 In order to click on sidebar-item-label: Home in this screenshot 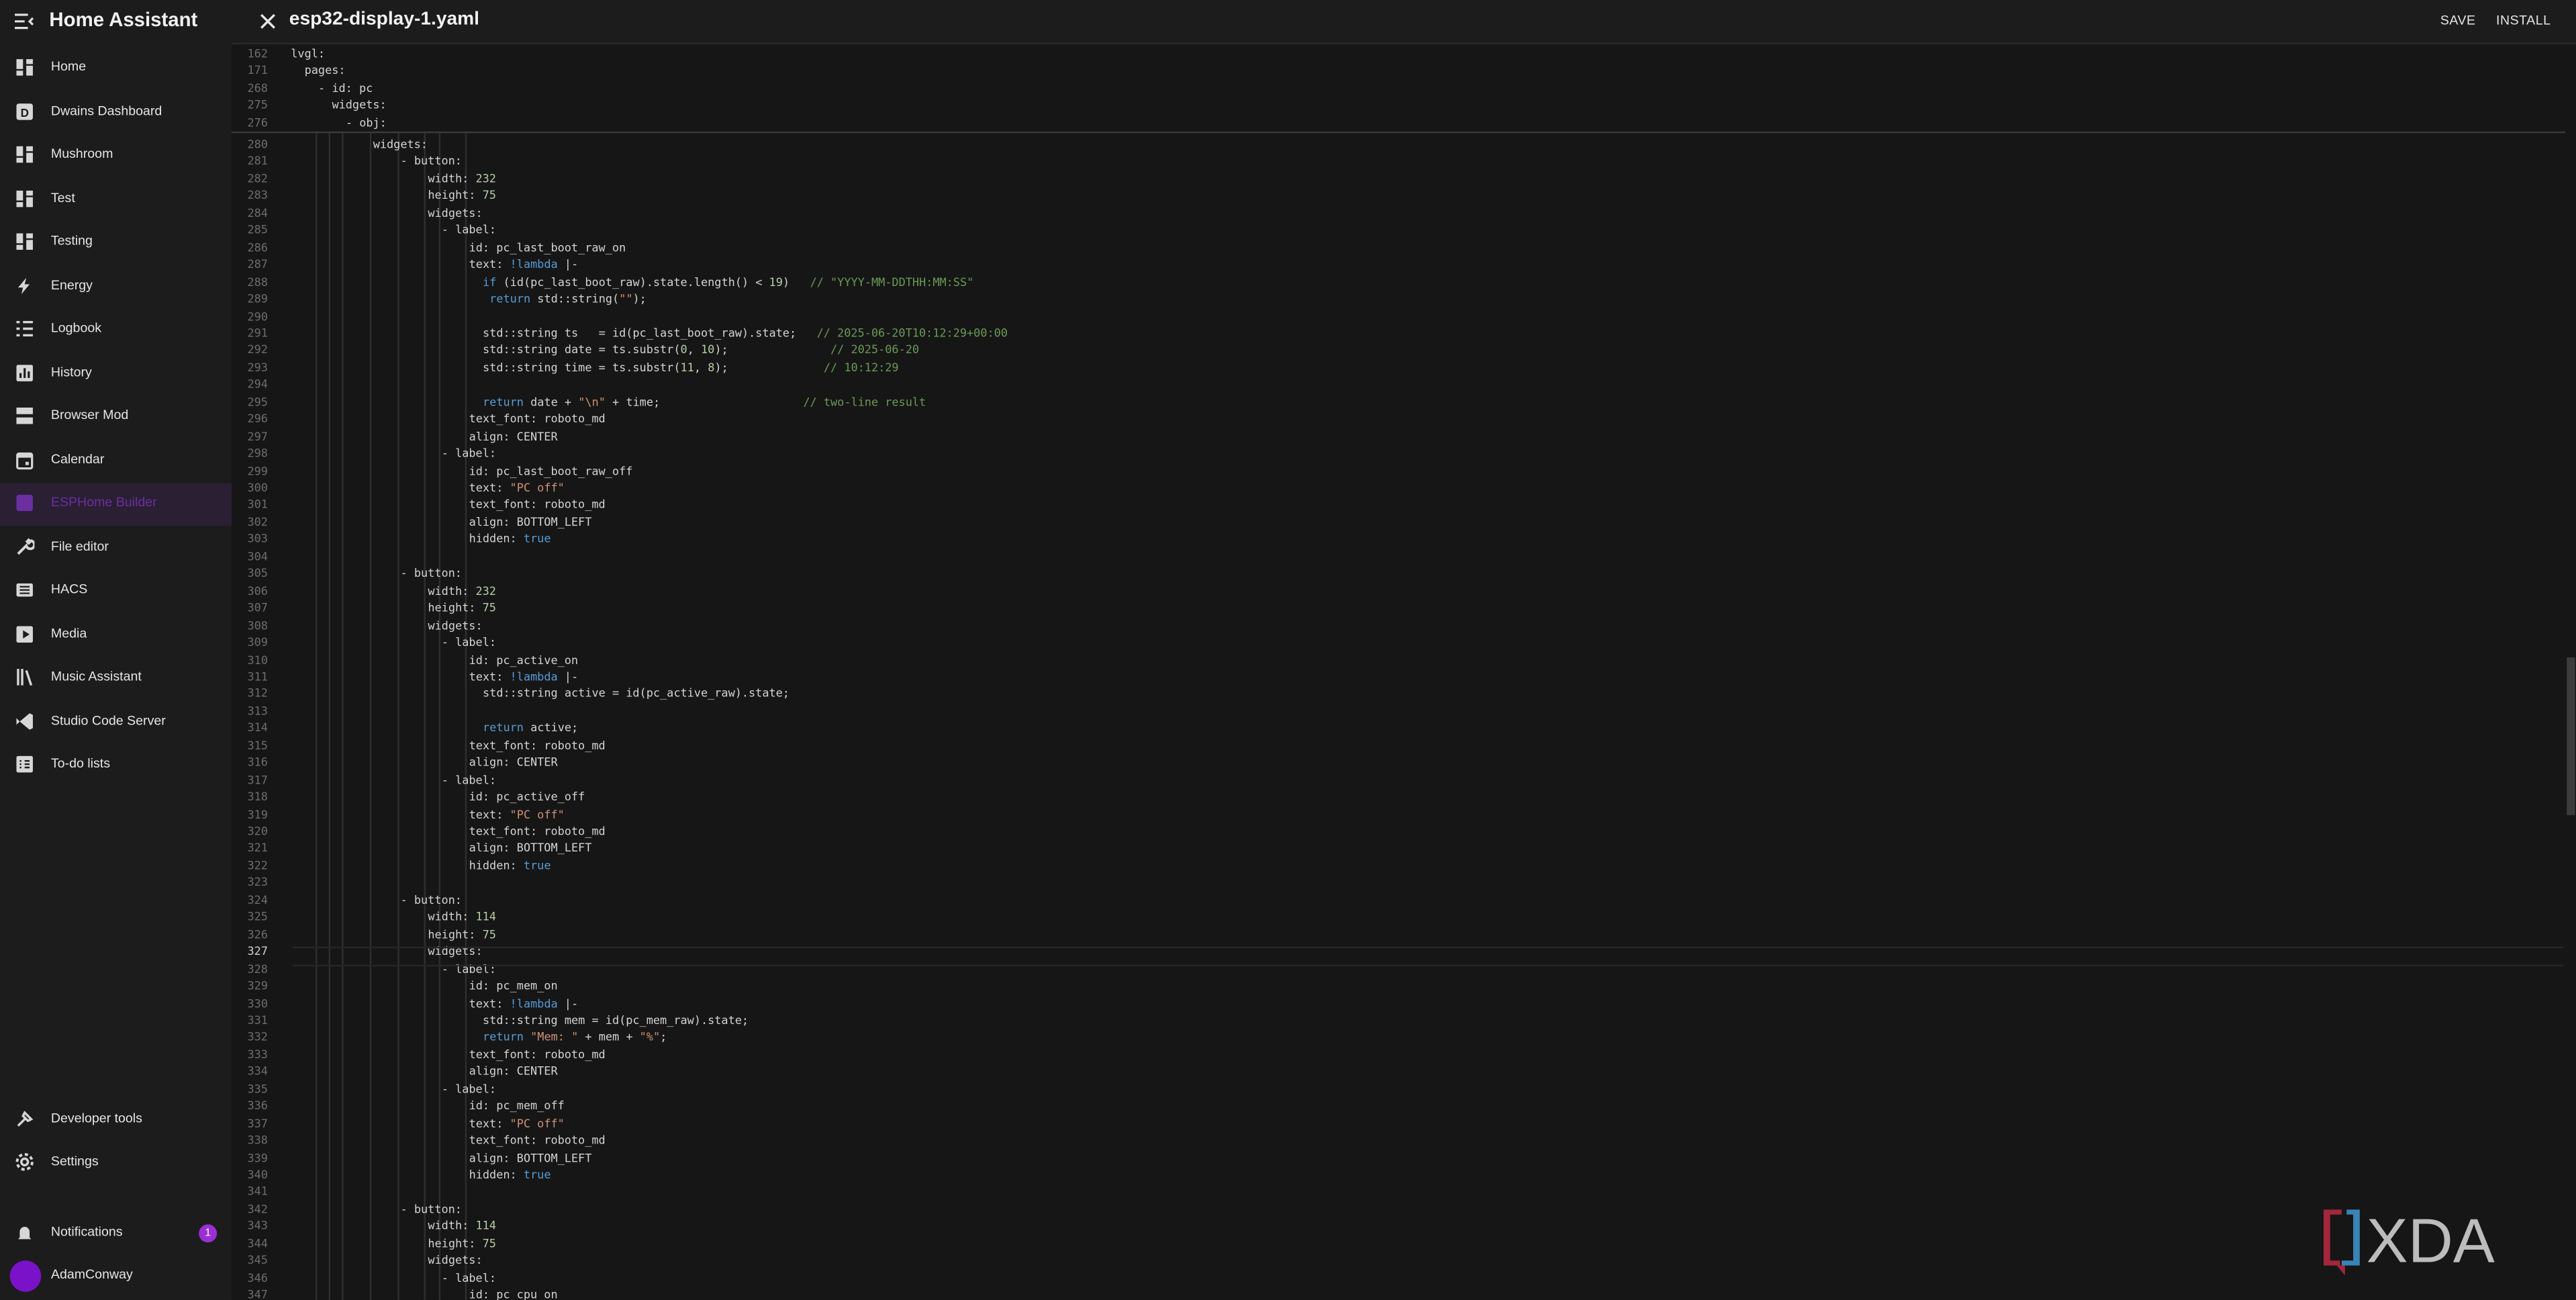, I will do `click(68, 67)`.